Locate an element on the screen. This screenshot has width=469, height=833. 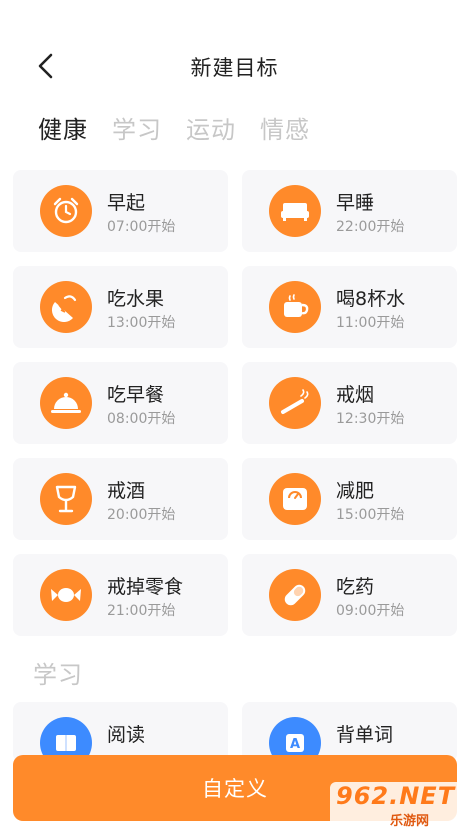
alarm-clock-icon is located at coordinates (66, 211).